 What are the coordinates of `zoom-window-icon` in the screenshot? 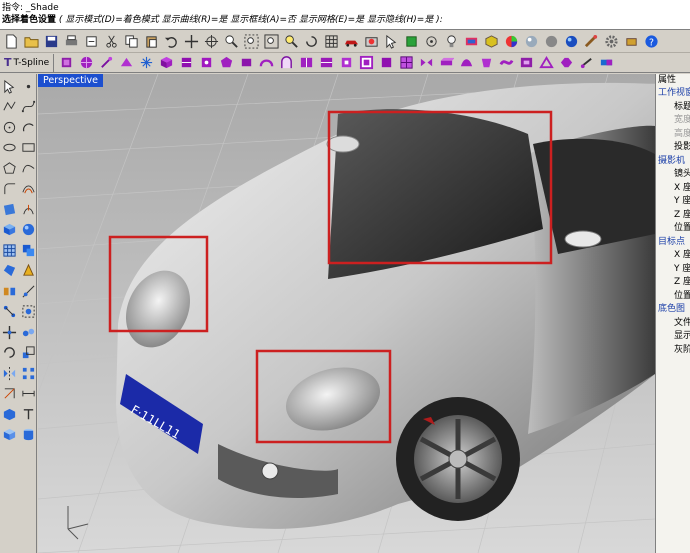 It's located at (251, 42).